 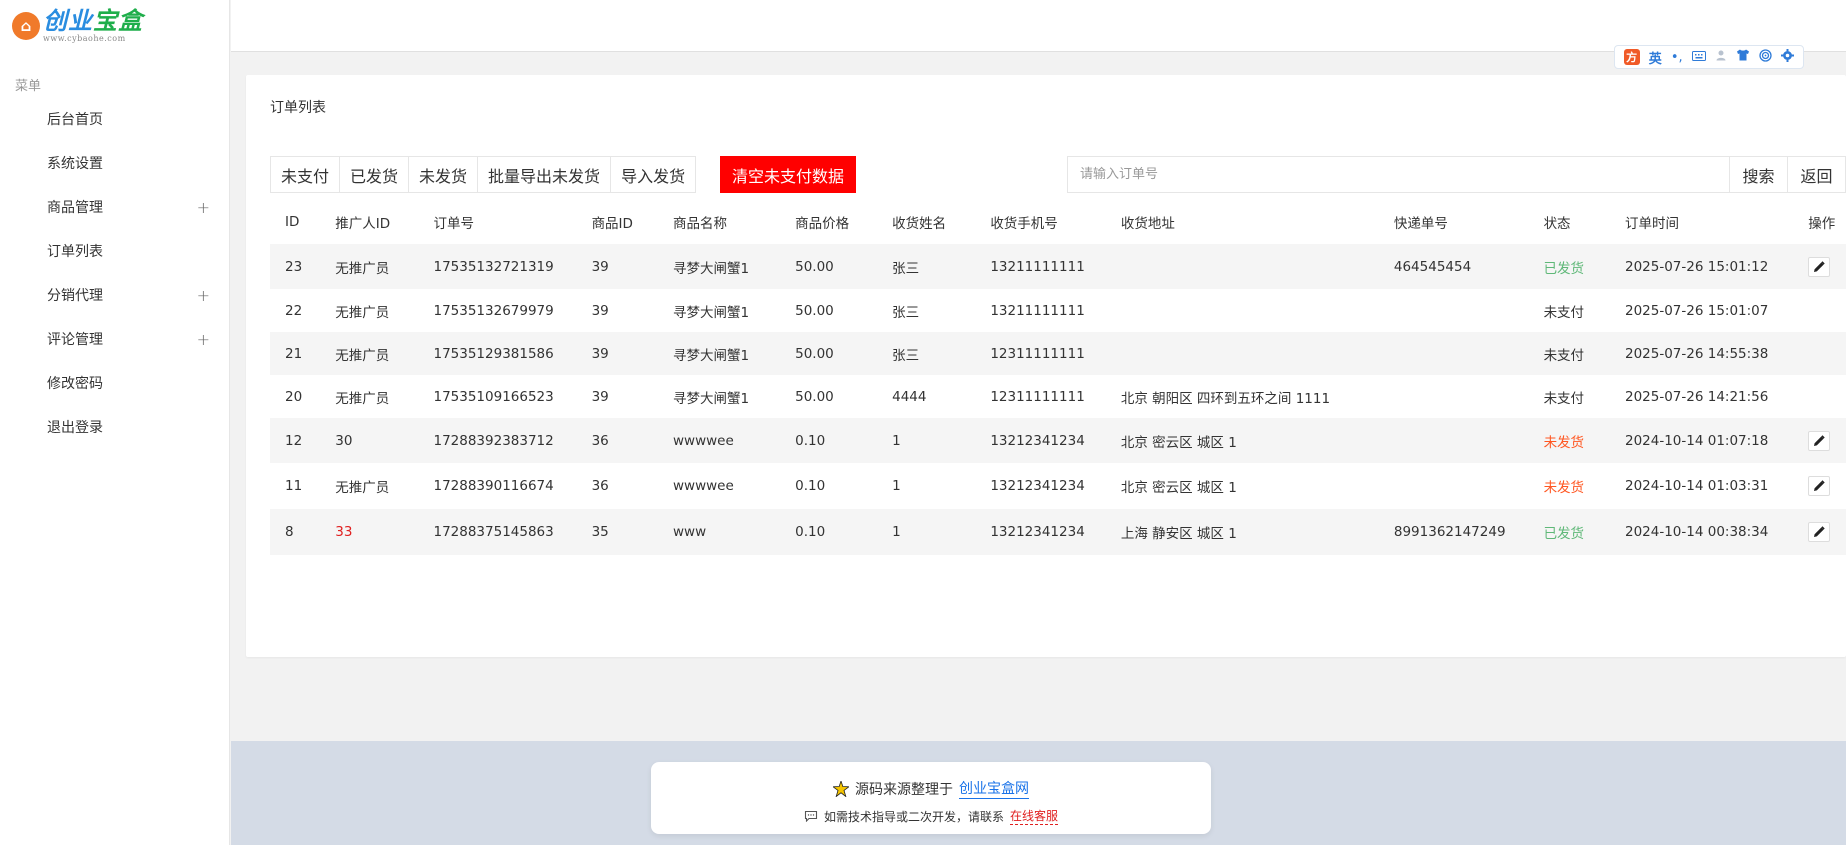 What do you see at coordinates (118, 21) in the screenshot?
I see `logo-text-2: 宝盒` at bounding box center [118, 21].